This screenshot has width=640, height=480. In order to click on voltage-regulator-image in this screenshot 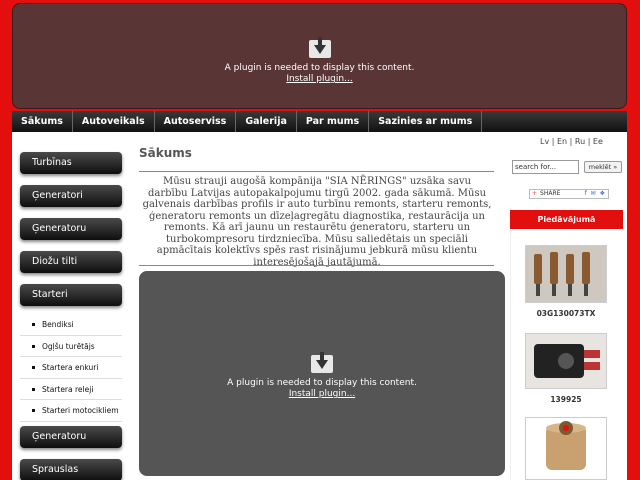, I will do `click(566, 361)`.